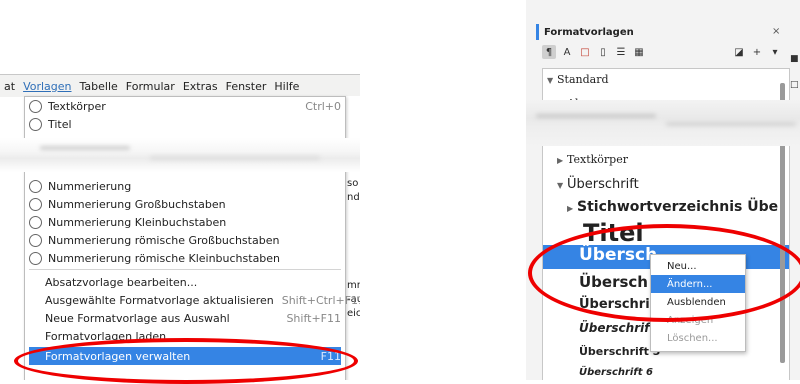 This screenshot has height=384, width=800. Describe the element at coordinates (794, 85) in the screenshot. I see `page-icon: □` at that location.